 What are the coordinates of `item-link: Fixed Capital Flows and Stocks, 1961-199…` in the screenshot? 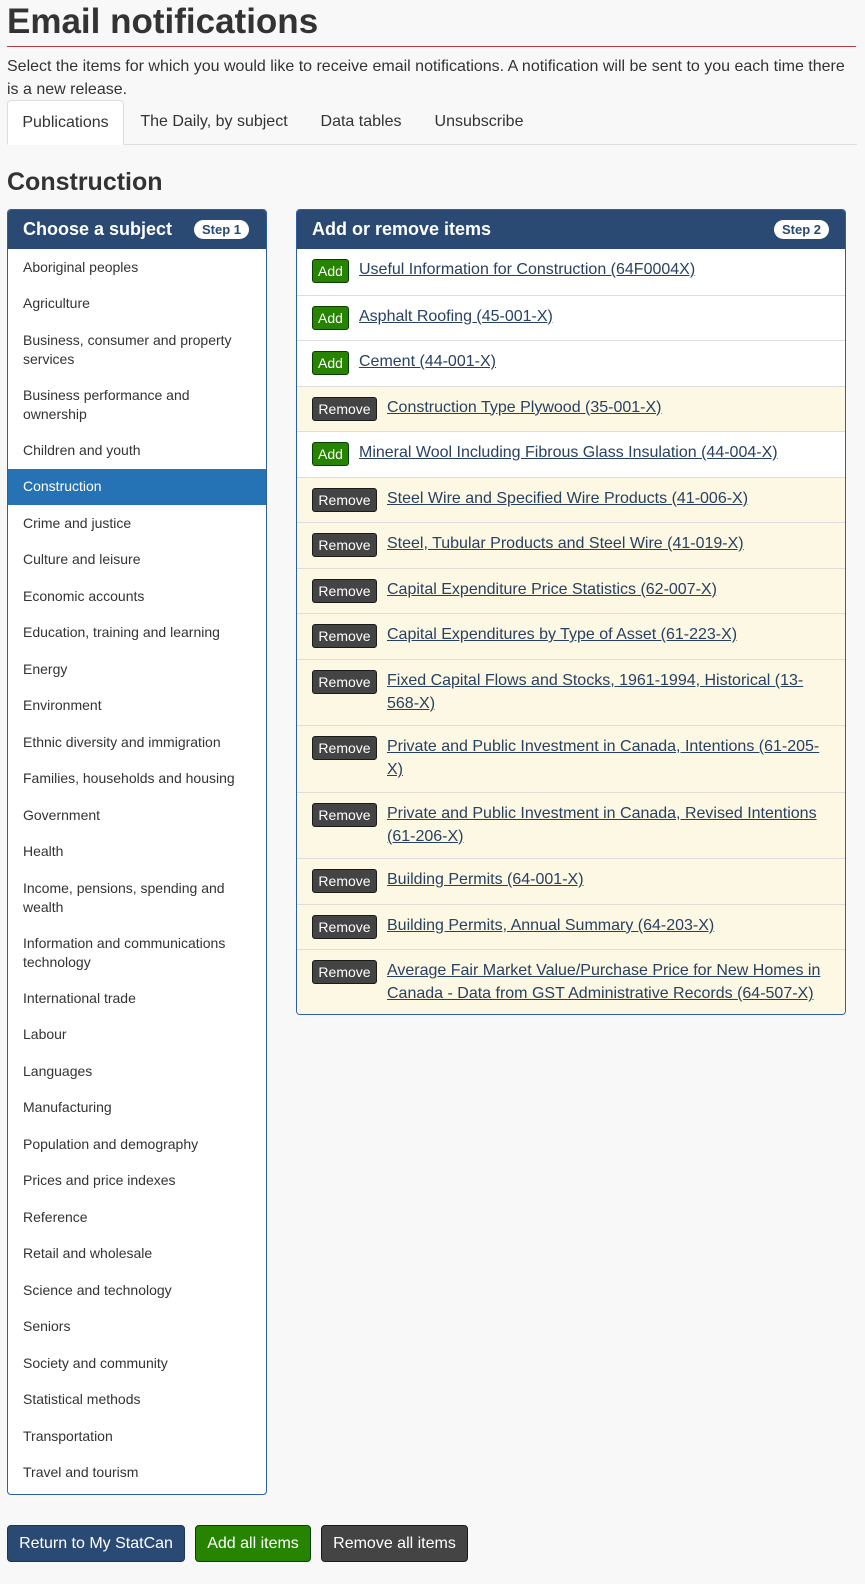 It's located at (607, 692).